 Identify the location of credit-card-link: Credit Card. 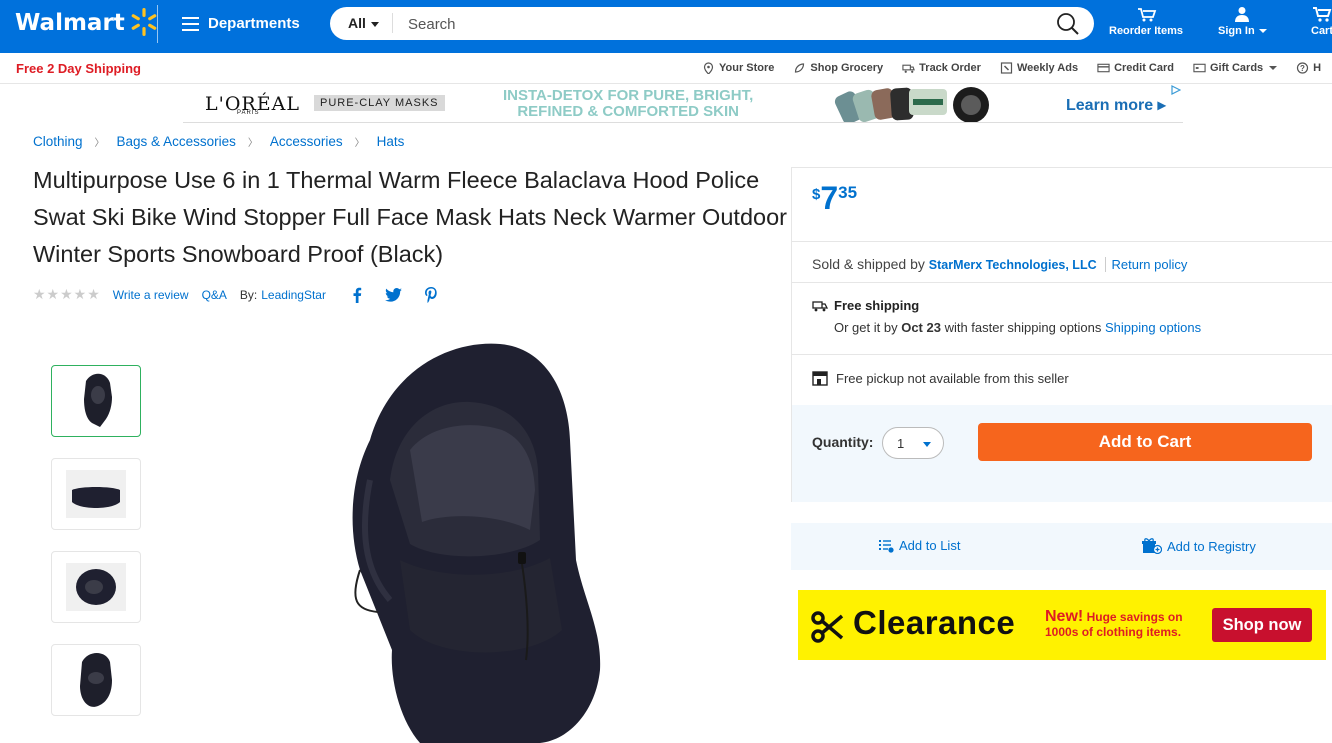
(1135, 68).